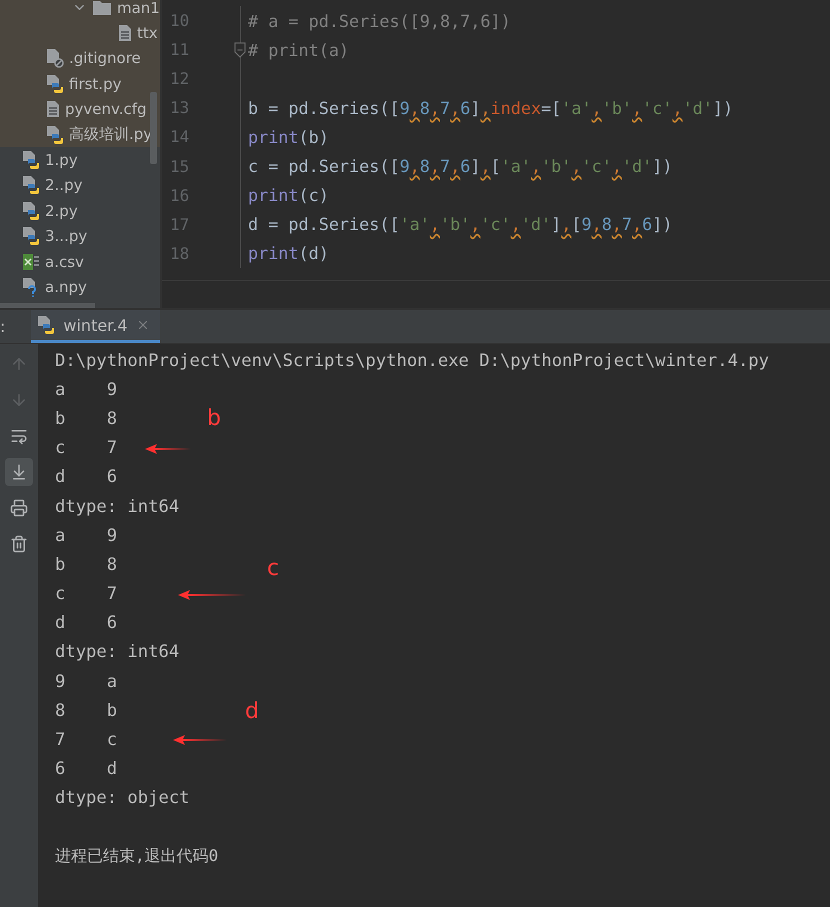  I want to click on line-number: 18, so click(180, 253).